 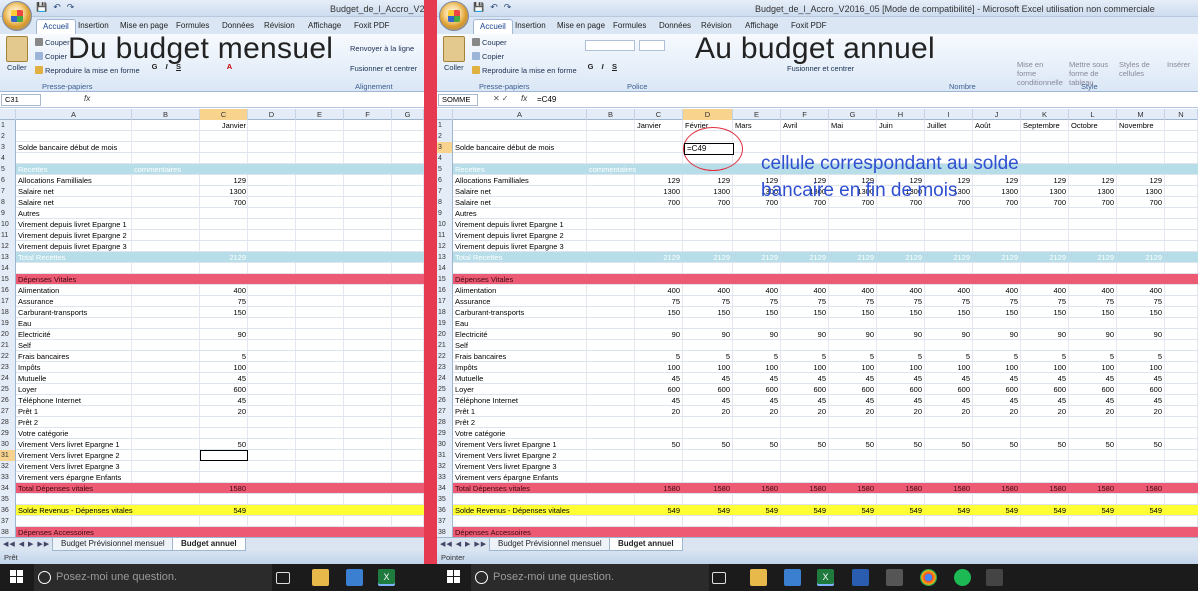 I want to click on month-header: Septembre, so click(x=1041, y=125).